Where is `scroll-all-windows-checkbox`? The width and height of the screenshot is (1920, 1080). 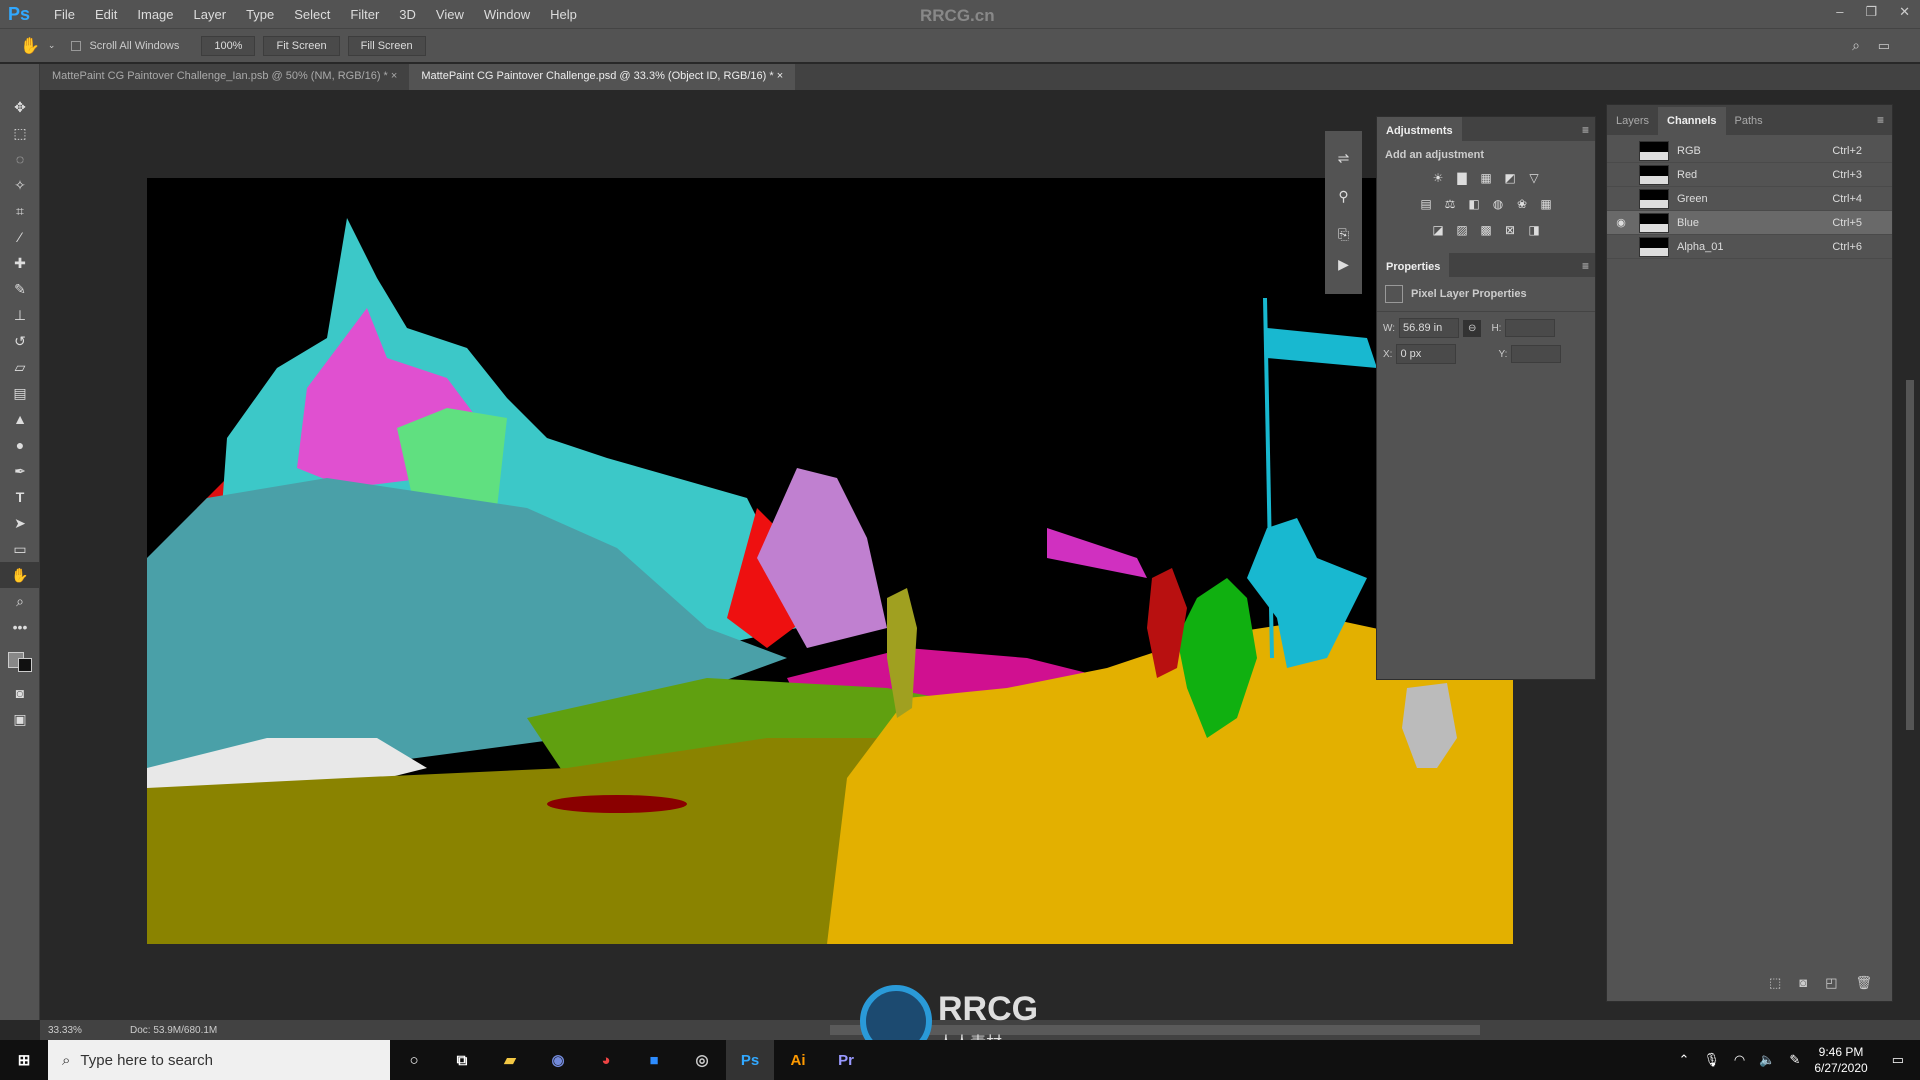 scroll-all-windows-checkbox is located at coordinates (76, 45).